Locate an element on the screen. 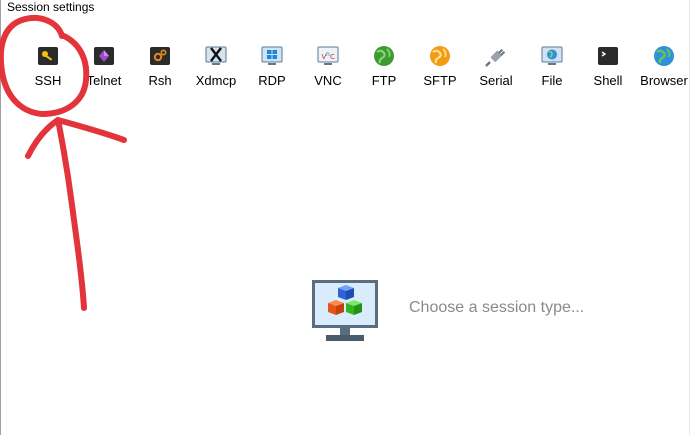 This screenshot has height=435, width=690. session-type-ftp-button: FTP is located at coordinates (384, 69).